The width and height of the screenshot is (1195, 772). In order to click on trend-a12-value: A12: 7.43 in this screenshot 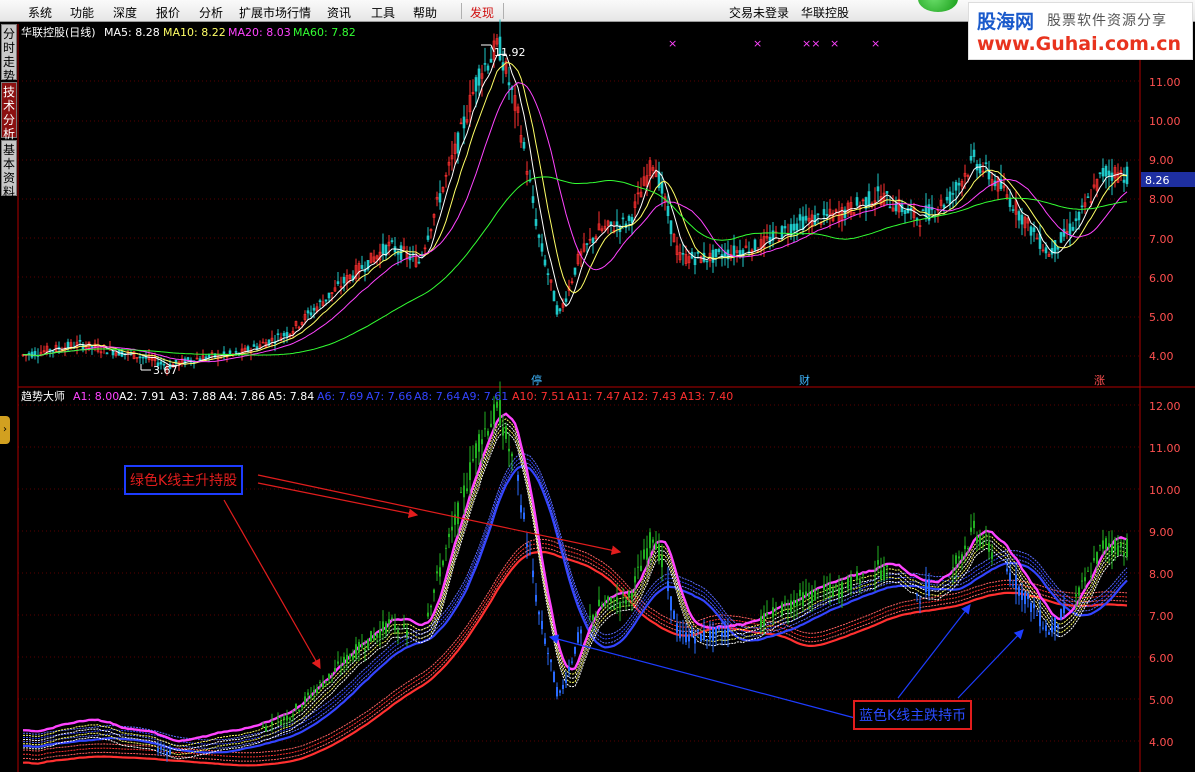, I will do `click(649, 396)`.